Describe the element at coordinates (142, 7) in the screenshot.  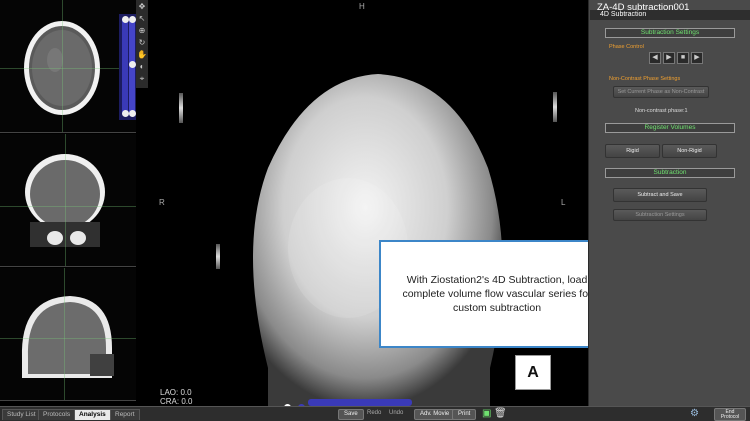
I see `move-tool-icon: ✥` at that location.